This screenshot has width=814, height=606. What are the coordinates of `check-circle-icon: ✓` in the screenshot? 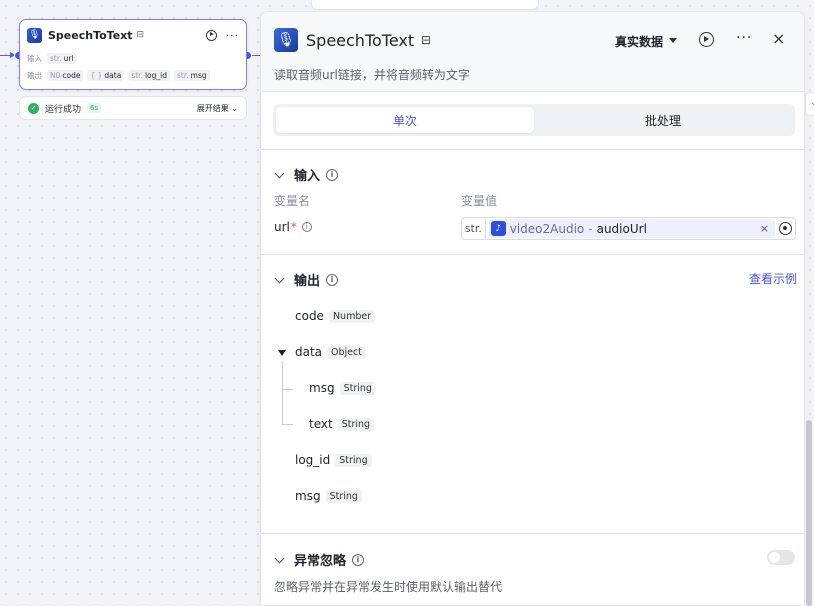 It's located at (33, 108).